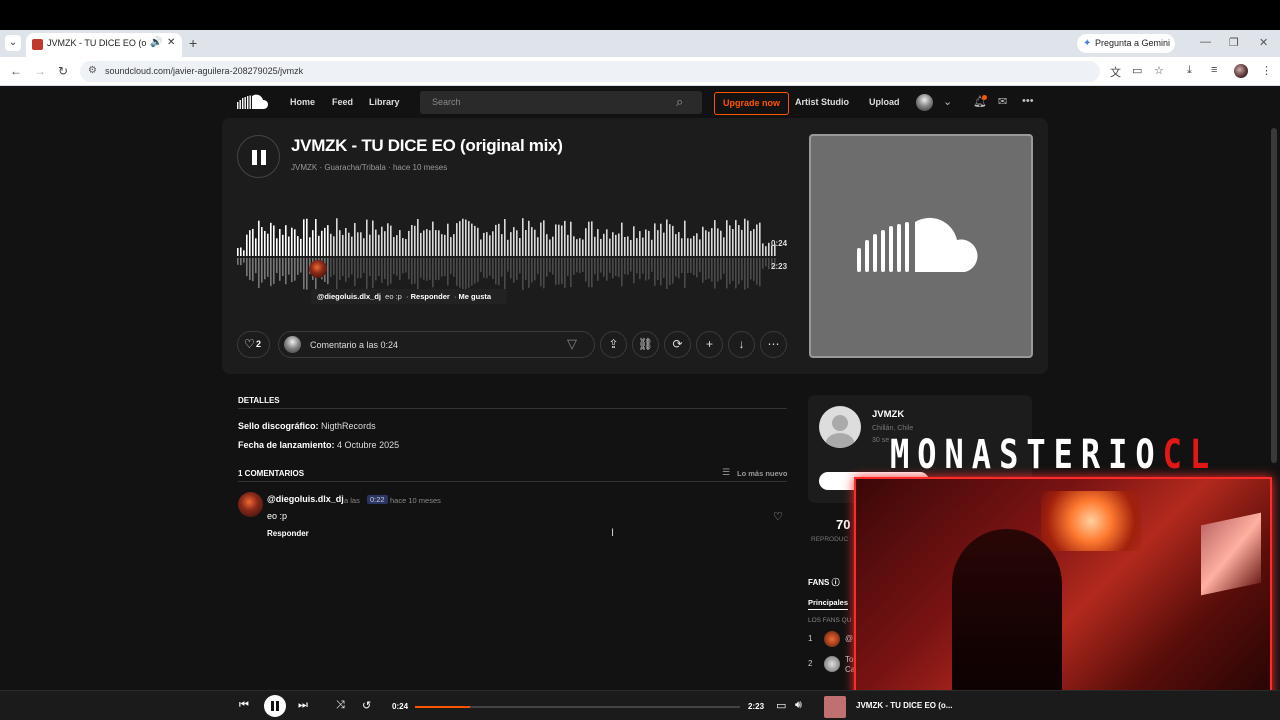 Image resolution: width=1280 pixels, height=720 pixels. I want to click on fan-avatar, so click(832, 664).